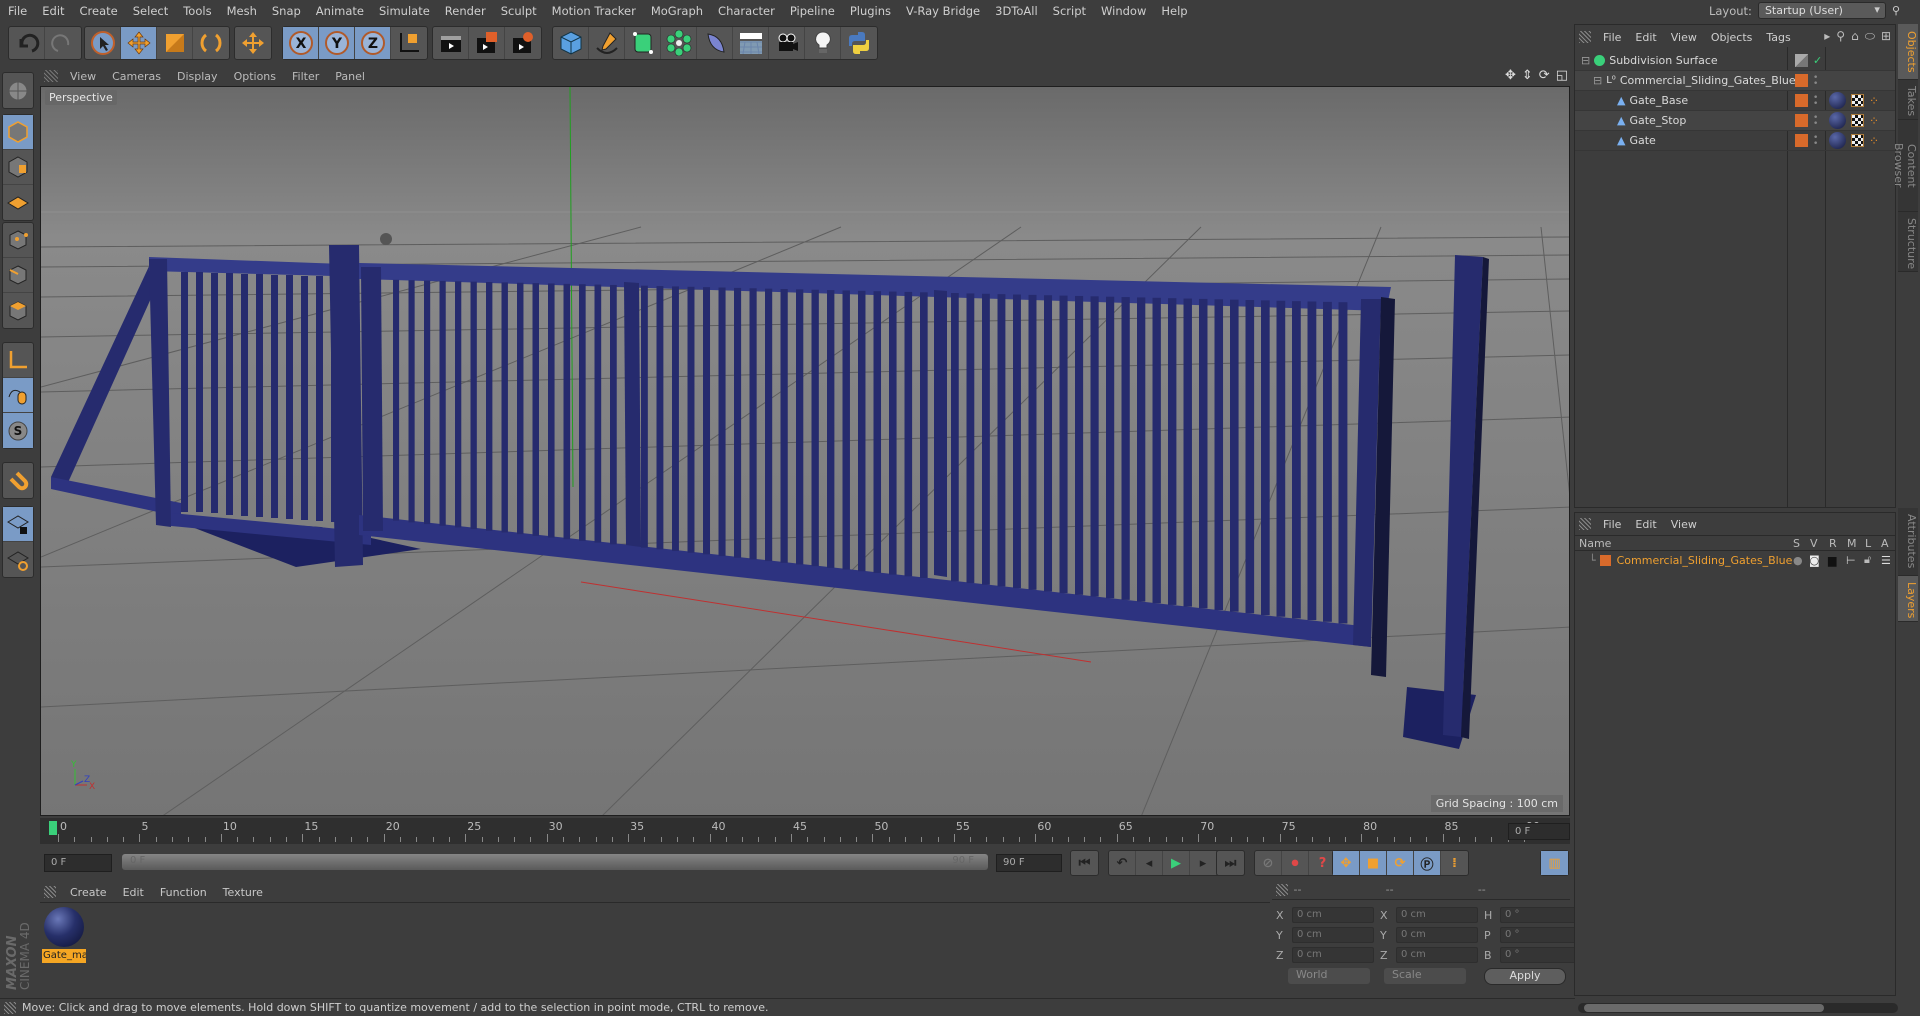 This screenshot has height=1016, width=1920. What do you see at coordinates (465, 11) in the screenshot?
I see `menu-render: Render` at bounding box center [465, 11].